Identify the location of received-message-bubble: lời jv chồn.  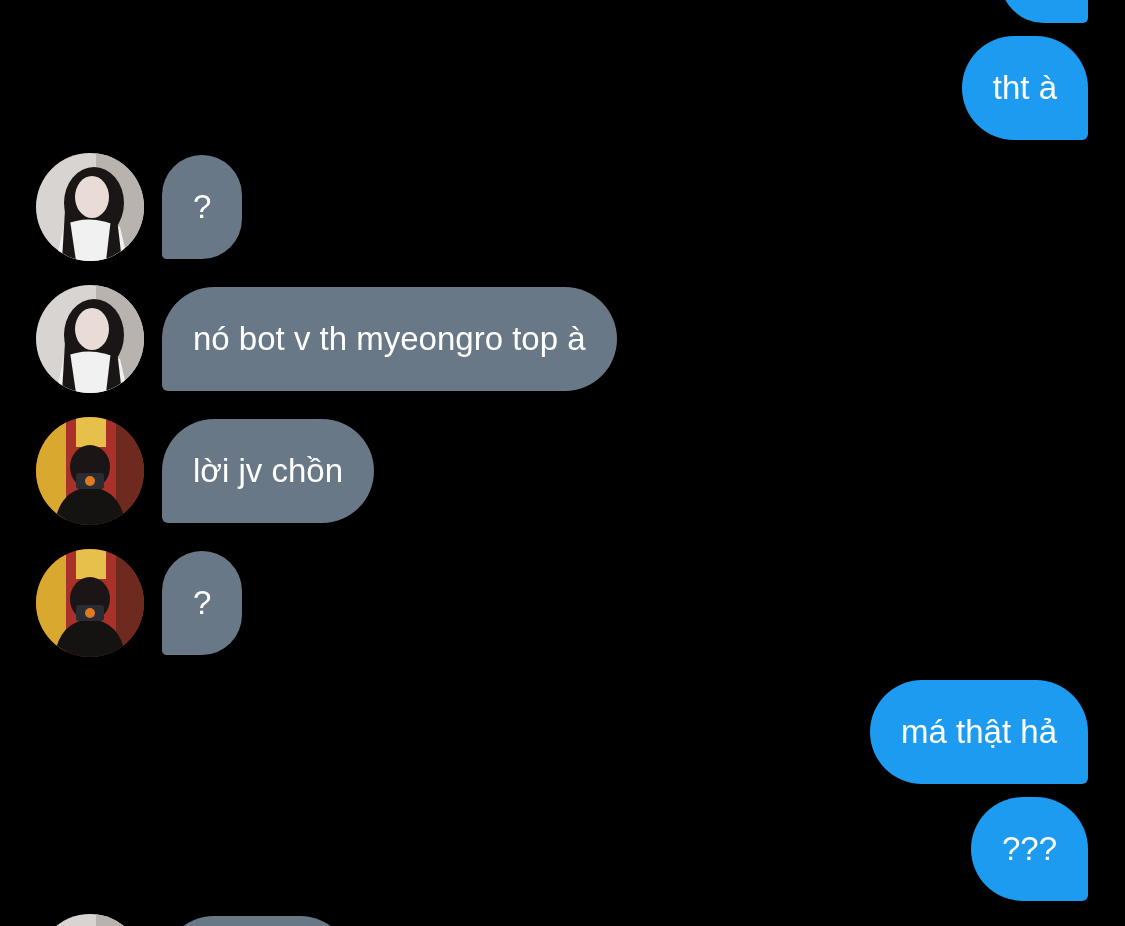
(268, 471).